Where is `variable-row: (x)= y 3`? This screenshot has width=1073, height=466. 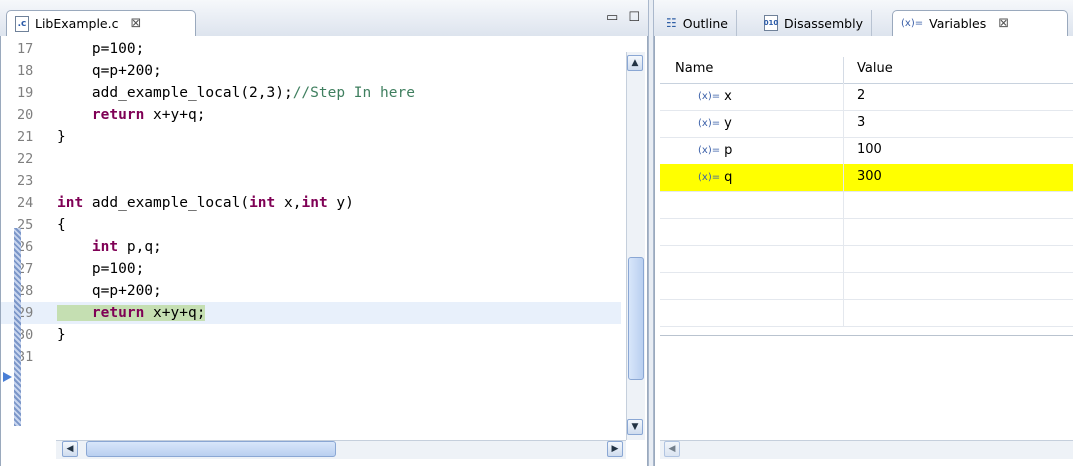 variable-row: (x)= y 3 is located at coordinates (866, 124).